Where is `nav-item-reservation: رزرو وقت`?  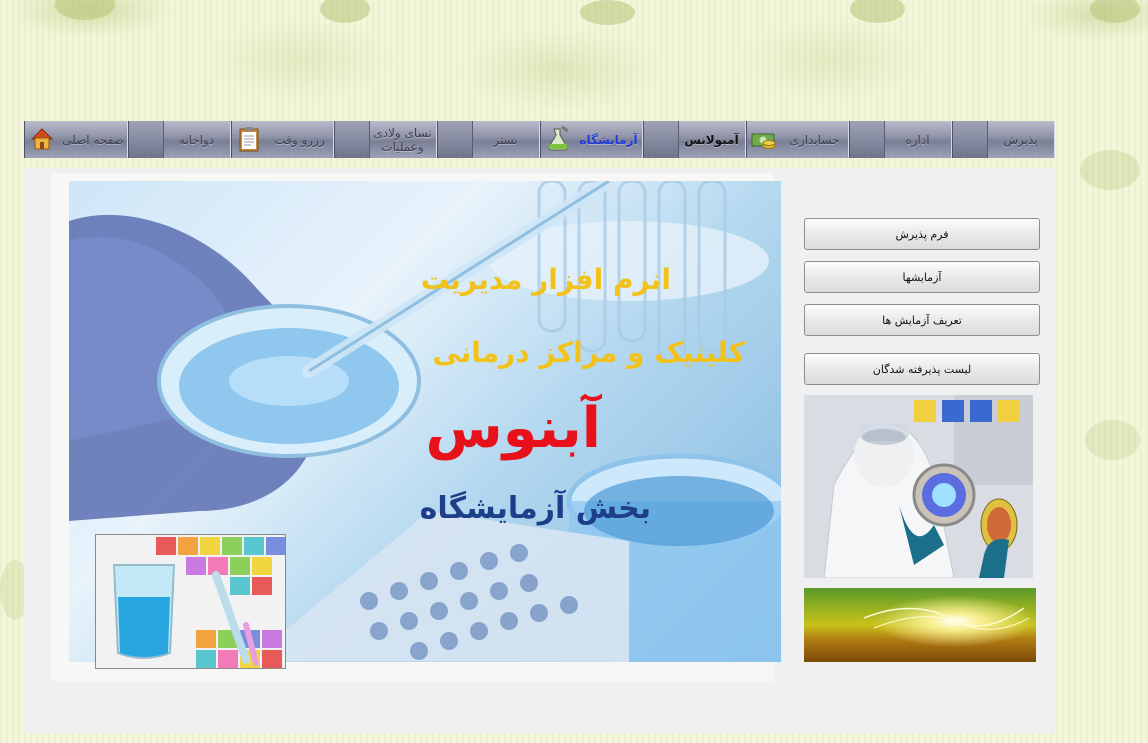 nav-item-reservation: رزرو وقت is located at coordinates (282, 139).